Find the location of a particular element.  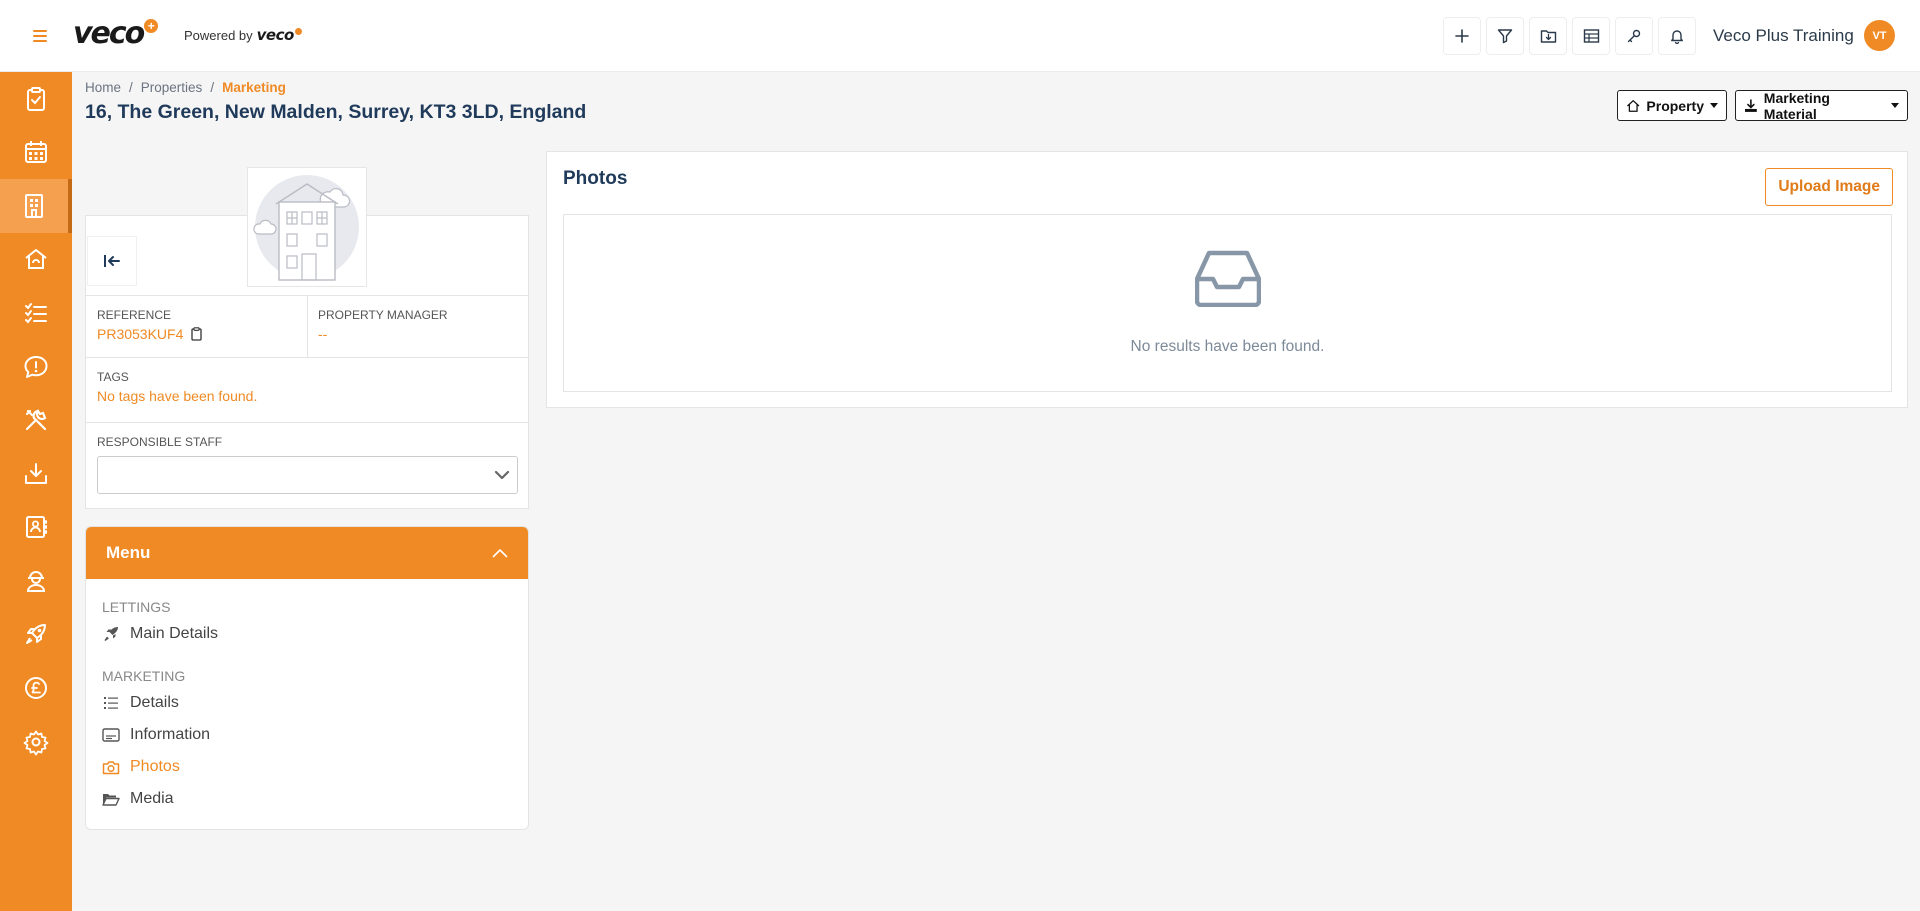

sidebar-item-checklist is located at coordinates (36, 313).